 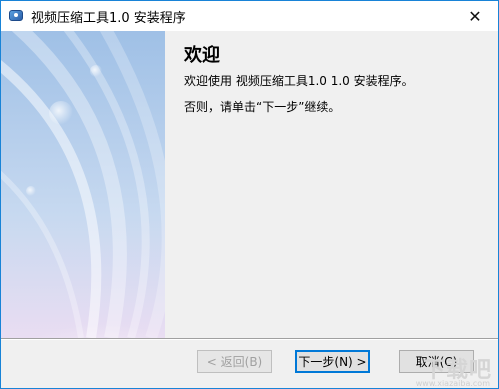 What do you see at coordinates (475, 16) in the screenshot?
I see `close-icon: ✕` at bounding box center [475, 16].